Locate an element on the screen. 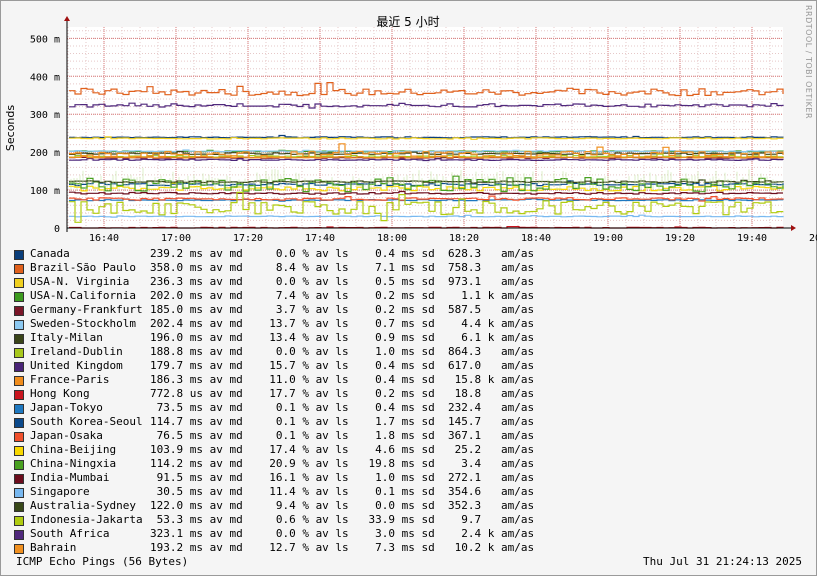 The height and width of the screenshot is (576, 817). x-tick-label: 16:40 is located at coordinates (104, 238).